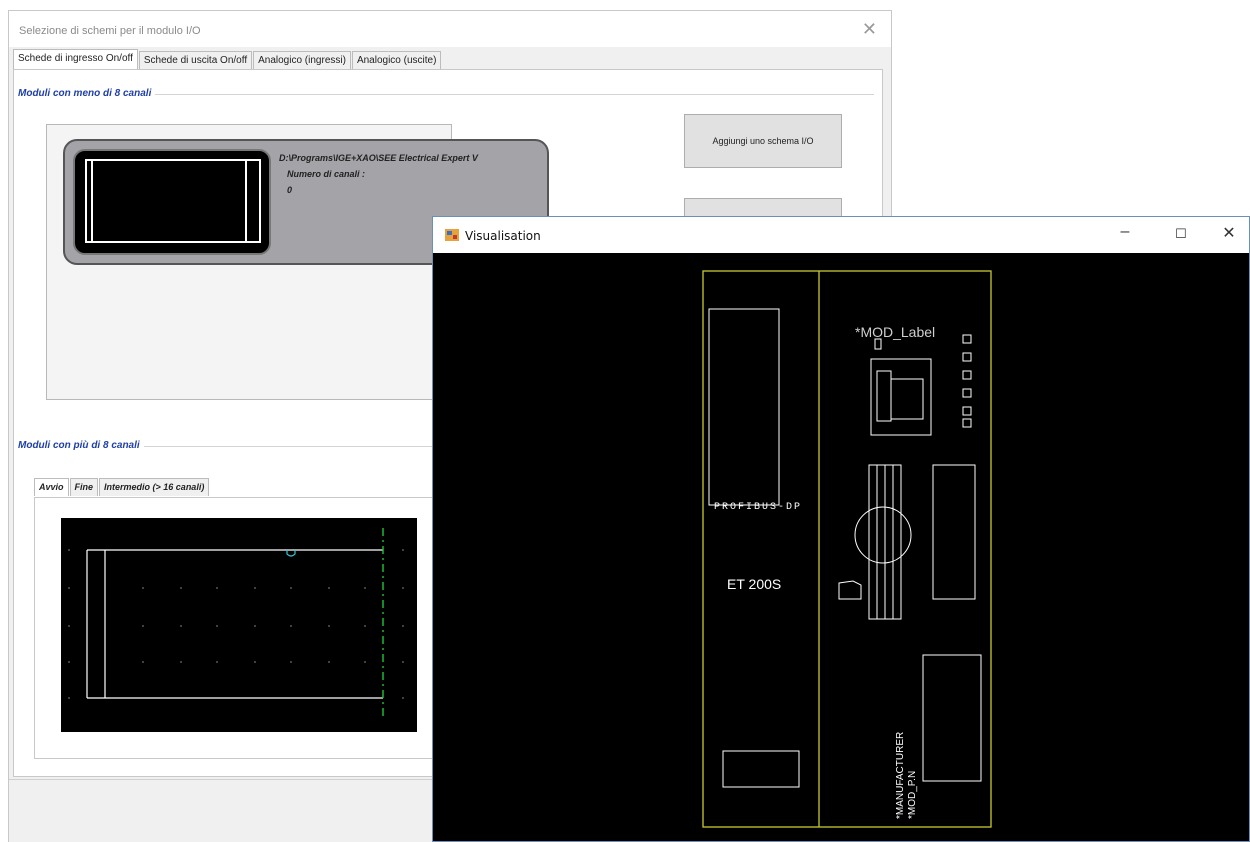 This screenshot has height=842, width=1250. What do you see at coordinates (195, 60) in the screenshot?
I see `tab-onoff-outputs: Schede di uscita On/off` at bounding box center [195, 60].